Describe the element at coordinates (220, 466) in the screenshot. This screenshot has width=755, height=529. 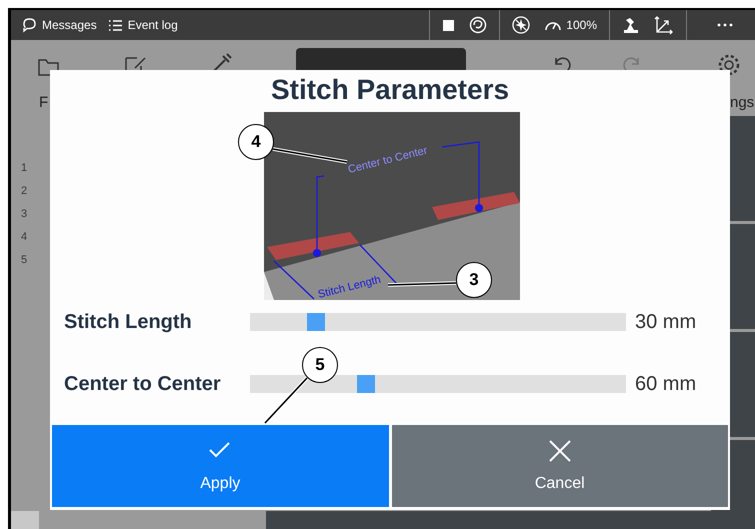
I see `apply-button: Apply` at that location.